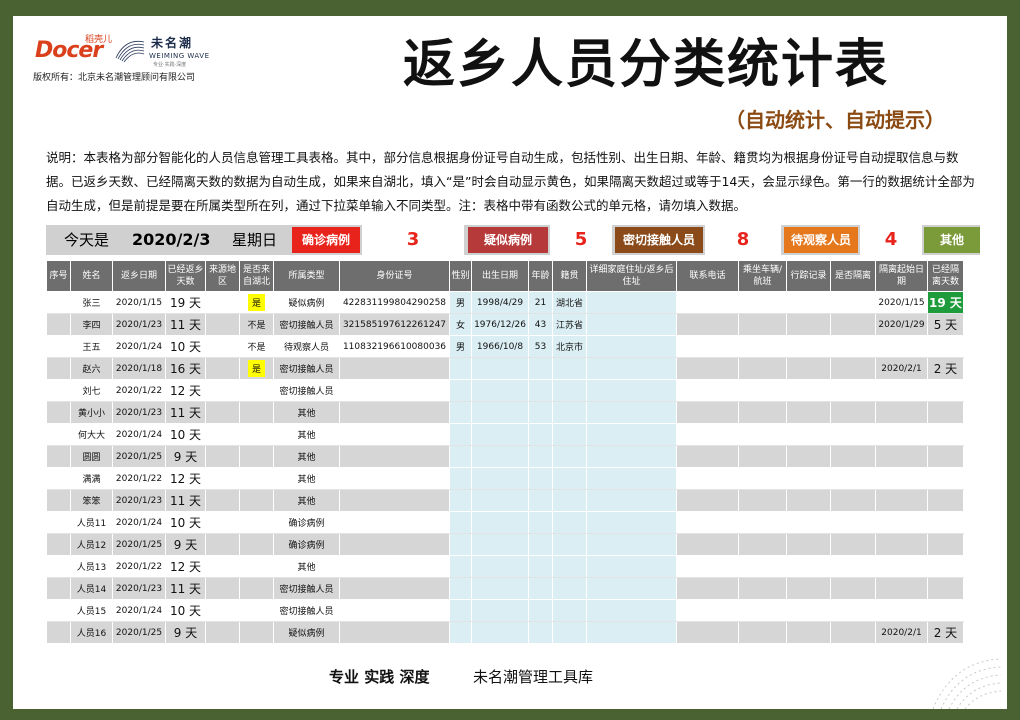 This screenshot has height=720, width=1020. What do you see at coordinates (500, 346) in the screenshot?
I see `cell-birth-date: 1966/10/8` at bounding box center [500, 346].